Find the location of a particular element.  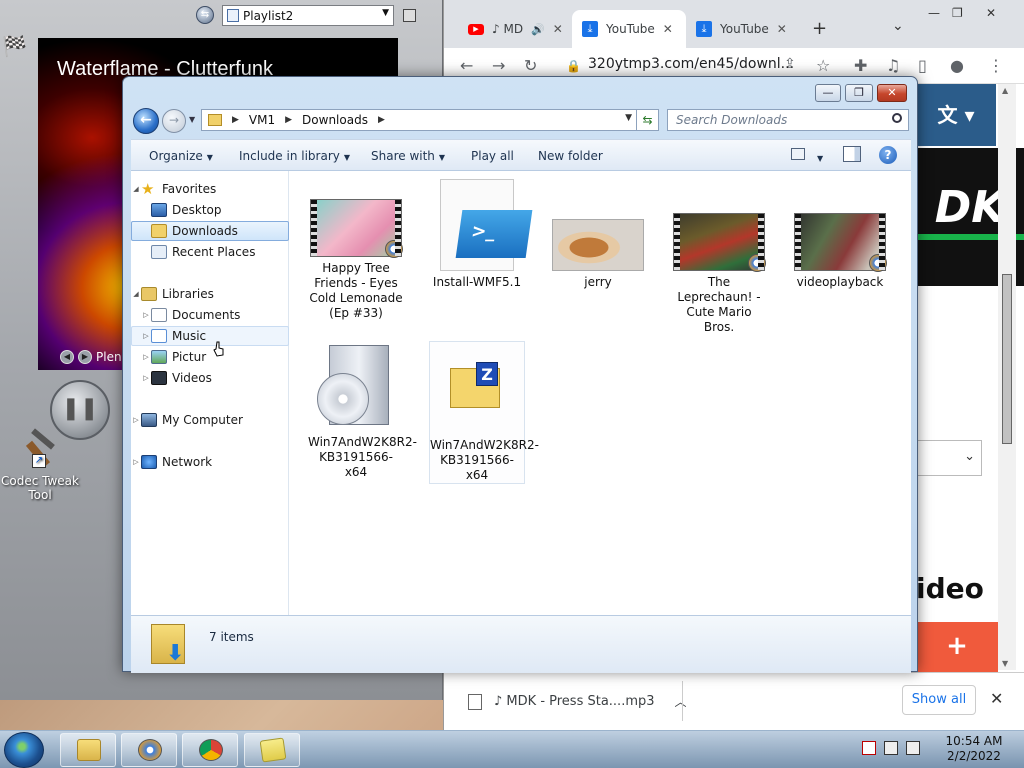

nav-documents: ▷ Documents is located at coordinates (210, 315).